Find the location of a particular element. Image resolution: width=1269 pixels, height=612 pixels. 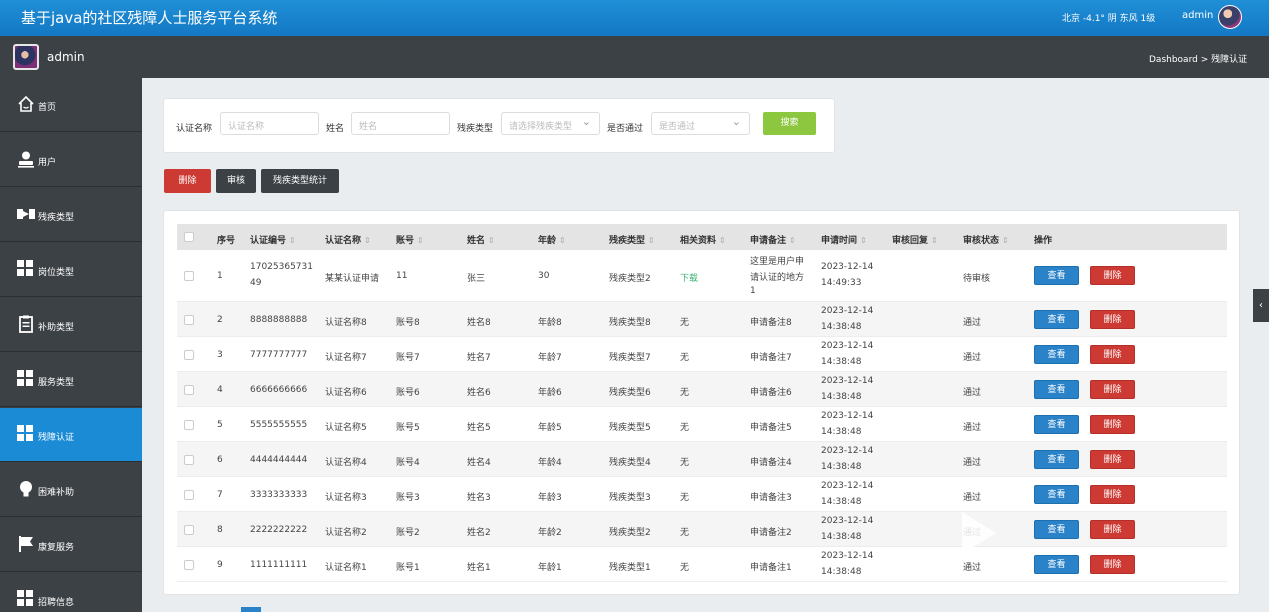

sidebar-item-service-type: 服务类型 is located at coordinates (71, 380).